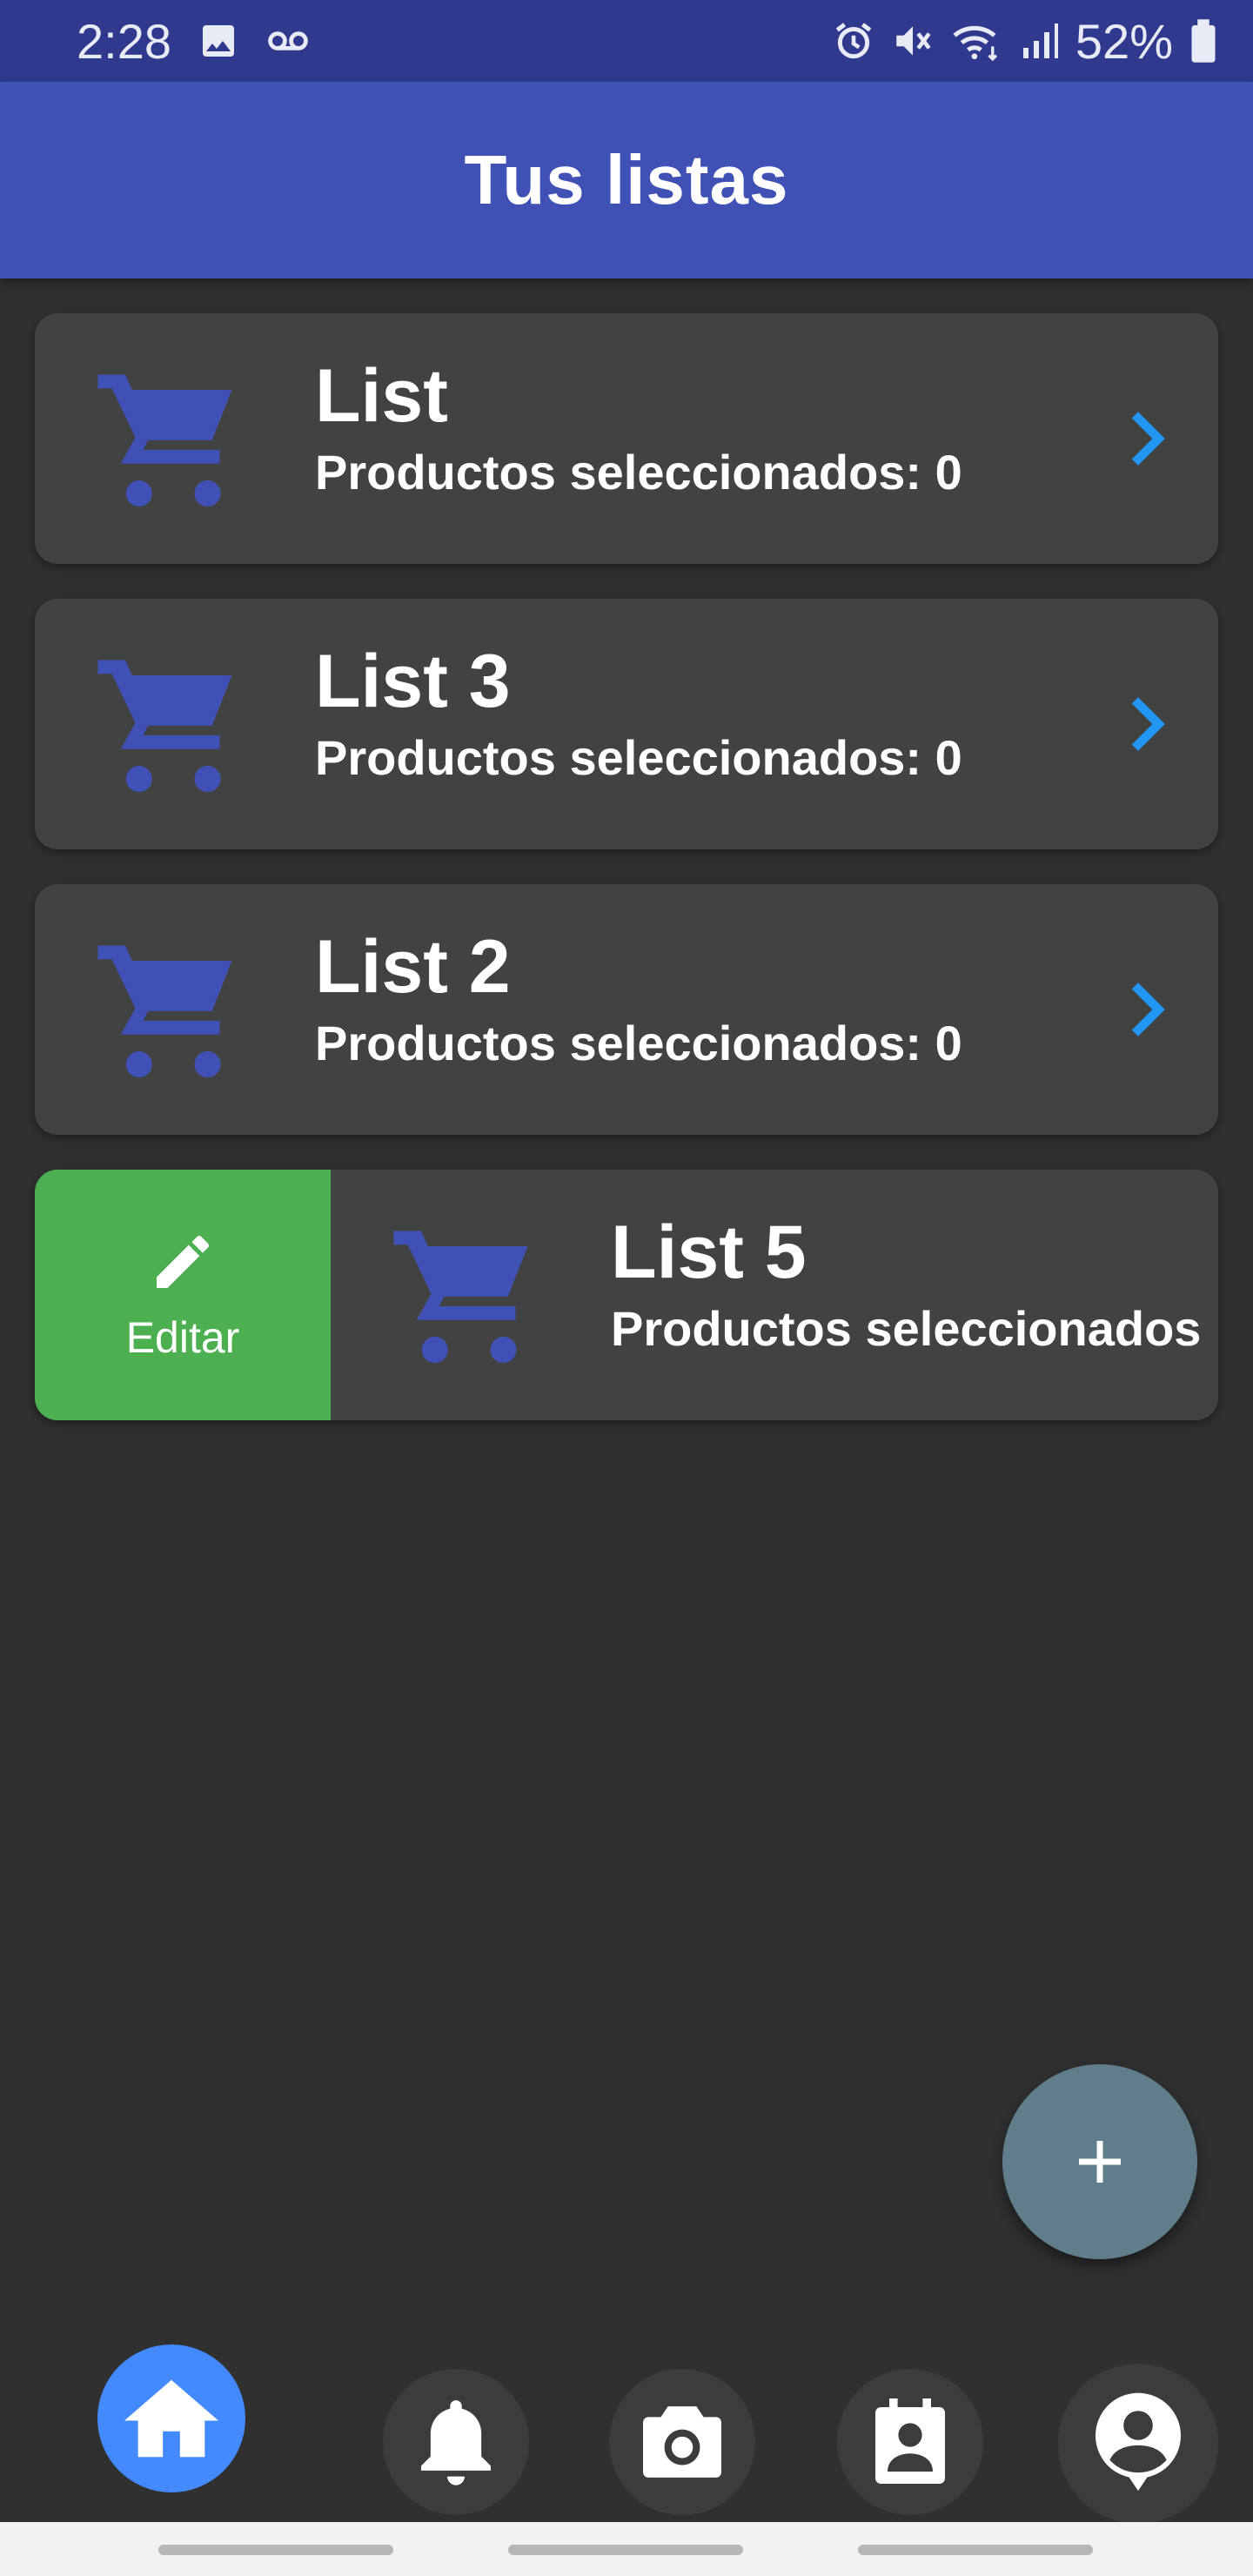 The image size is (1253, 2576). I want to click on battery-percent: 52%, so click(1124, 41).